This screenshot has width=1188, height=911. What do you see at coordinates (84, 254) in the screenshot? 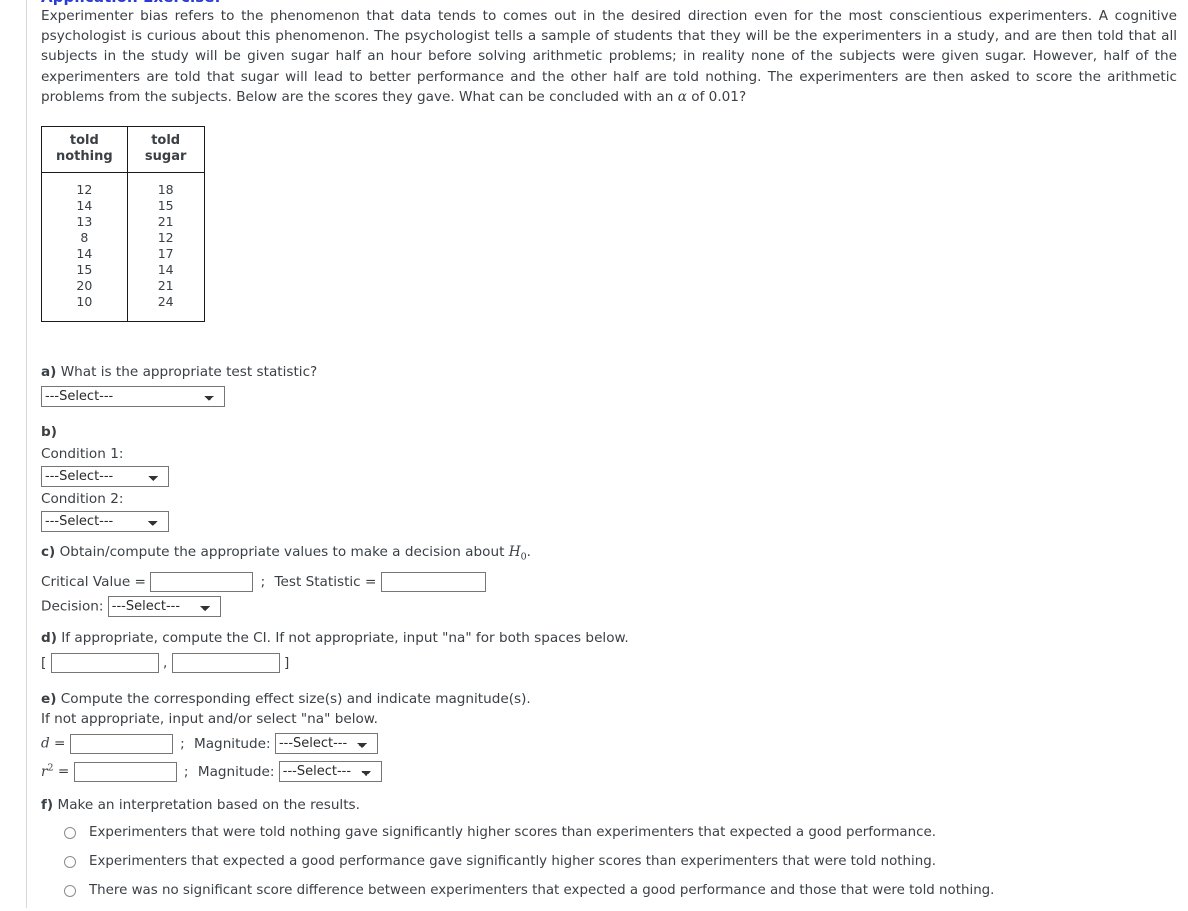
I see `cell-told-nothing: 14` at bounding box center [84, 254].